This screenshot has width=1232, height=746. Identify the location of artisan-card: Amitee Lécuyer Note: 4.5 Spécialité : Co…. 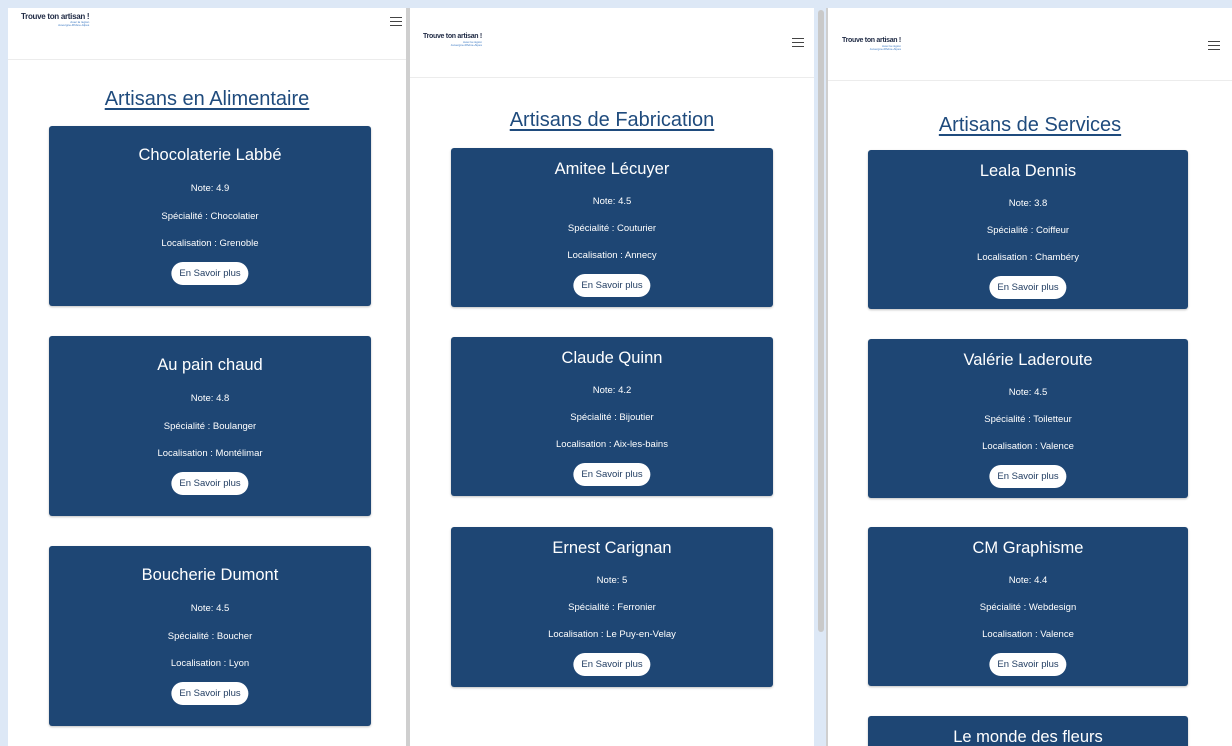
(612, 227).